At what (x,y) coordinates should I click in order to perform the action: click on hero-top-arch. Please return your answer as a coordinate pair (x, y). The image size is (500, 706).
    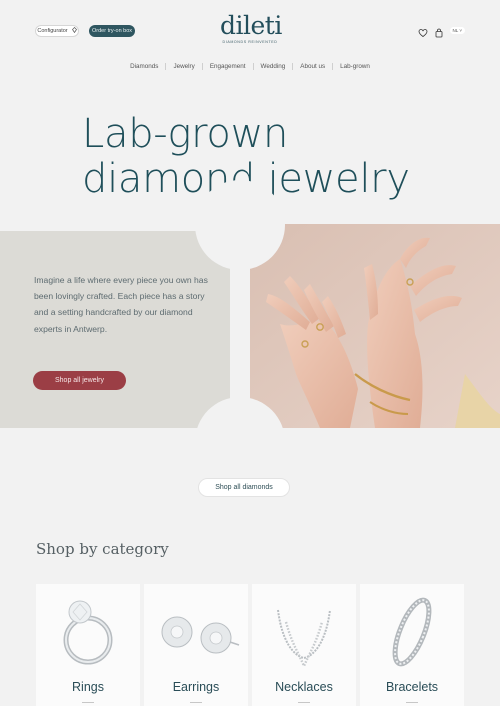
    Looking at the image, I should click on (240, 225).